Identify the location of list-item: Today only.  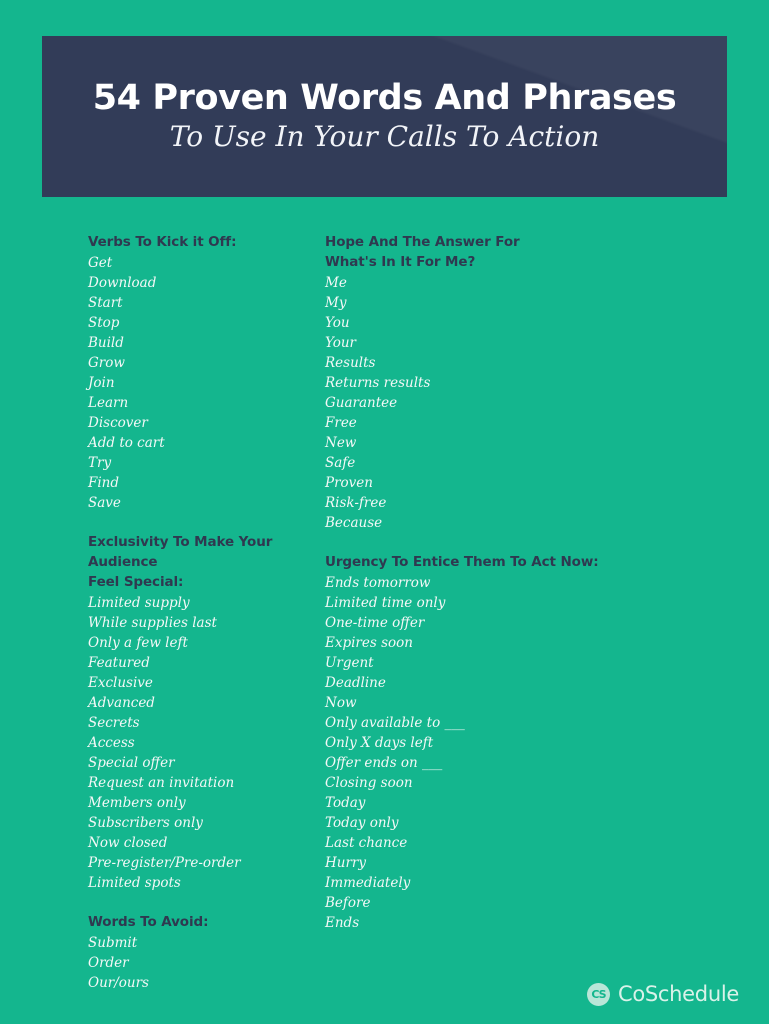
(362, 823).